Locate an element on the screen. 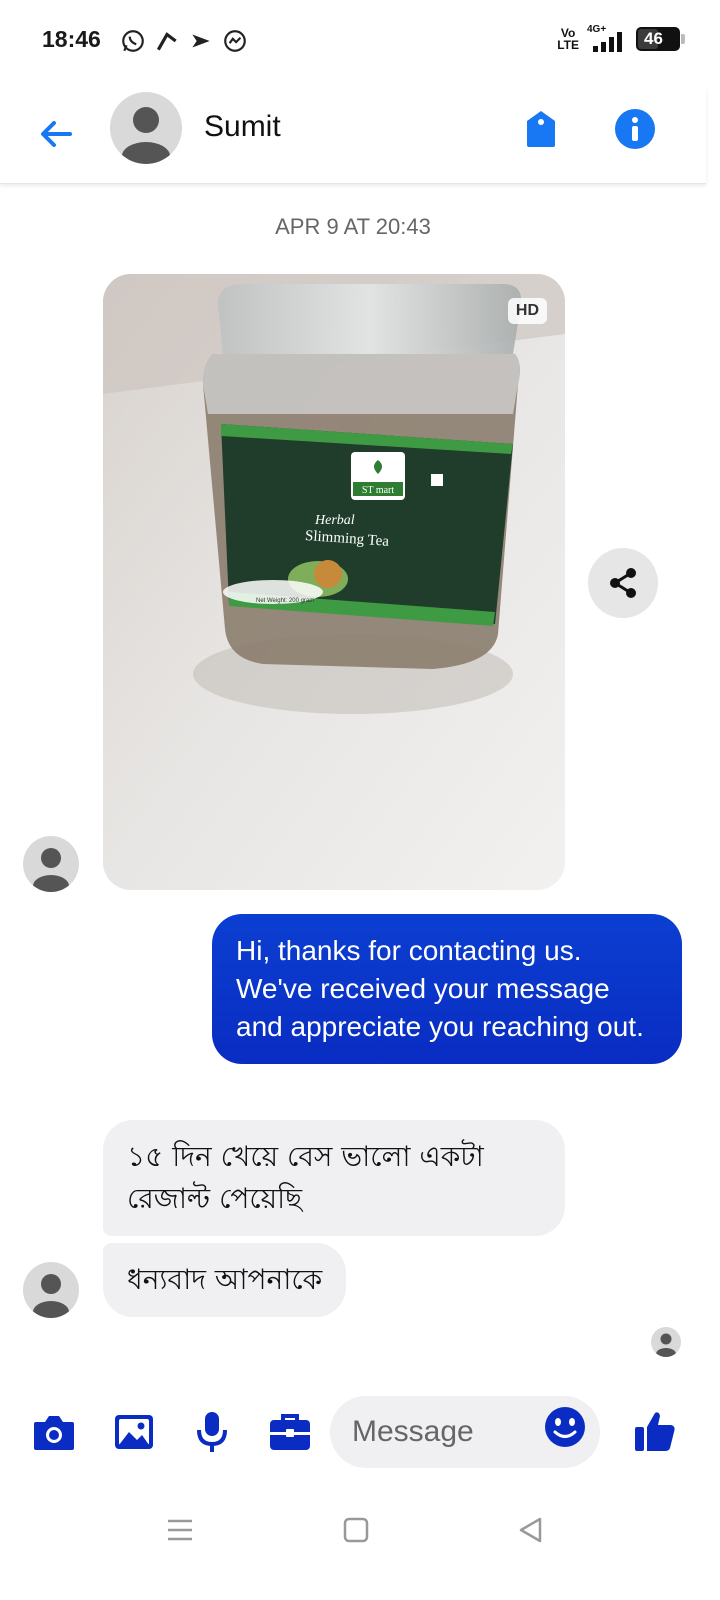  back-nav-button is located at coordinates (530, 1530).